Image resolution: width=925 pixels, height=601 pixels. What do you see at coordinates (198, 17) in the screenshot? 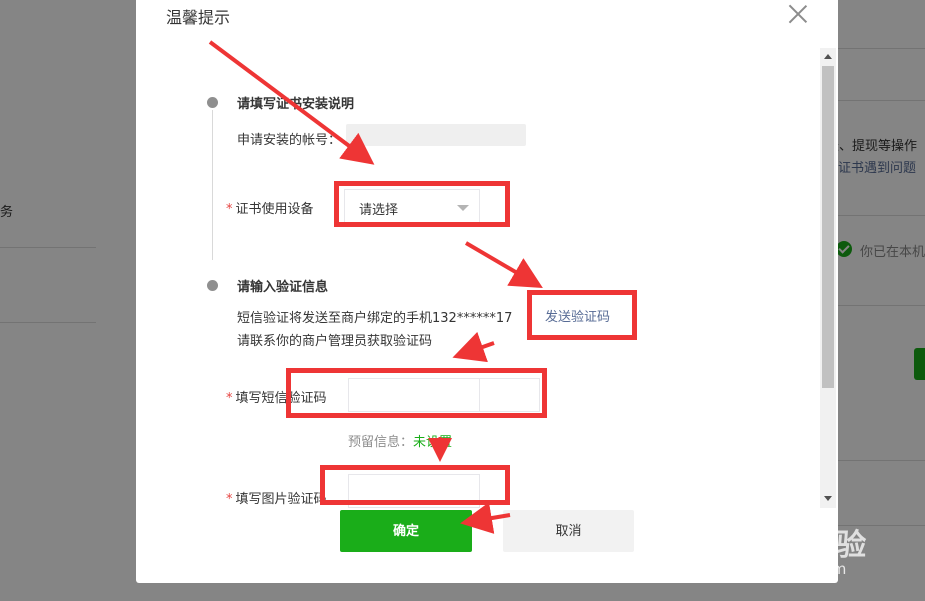
I see `dialog-title: 温馨提示` at bounding box center [198, 17].